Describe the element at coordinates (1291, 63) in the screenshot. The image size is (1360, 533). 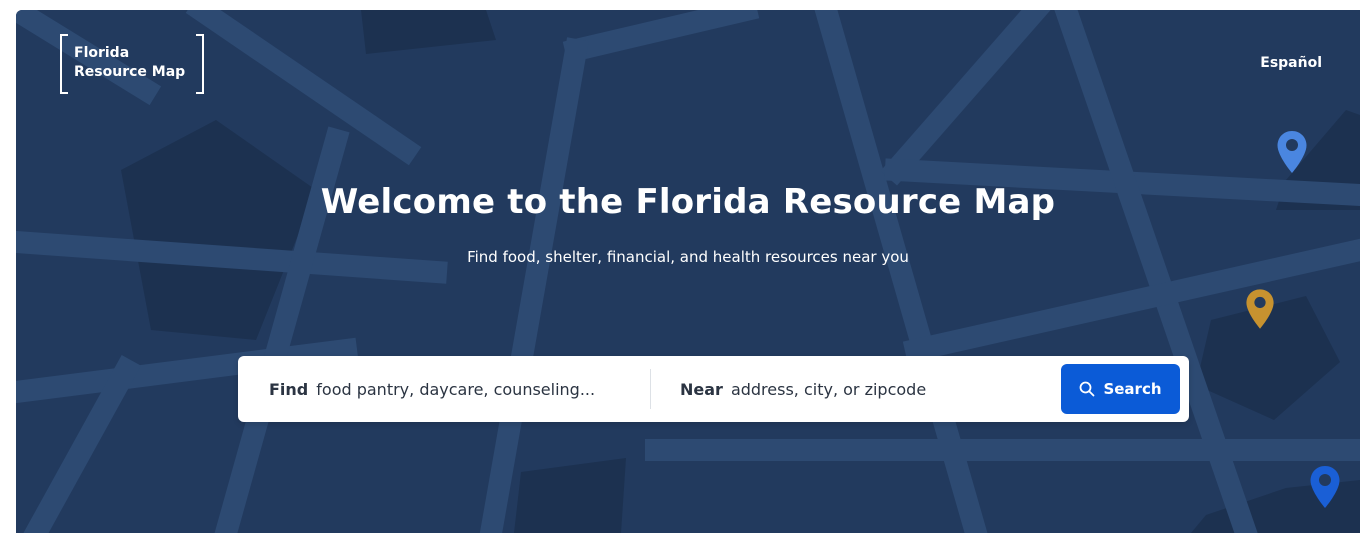
I see `language-toggle-link: Español` at that location.